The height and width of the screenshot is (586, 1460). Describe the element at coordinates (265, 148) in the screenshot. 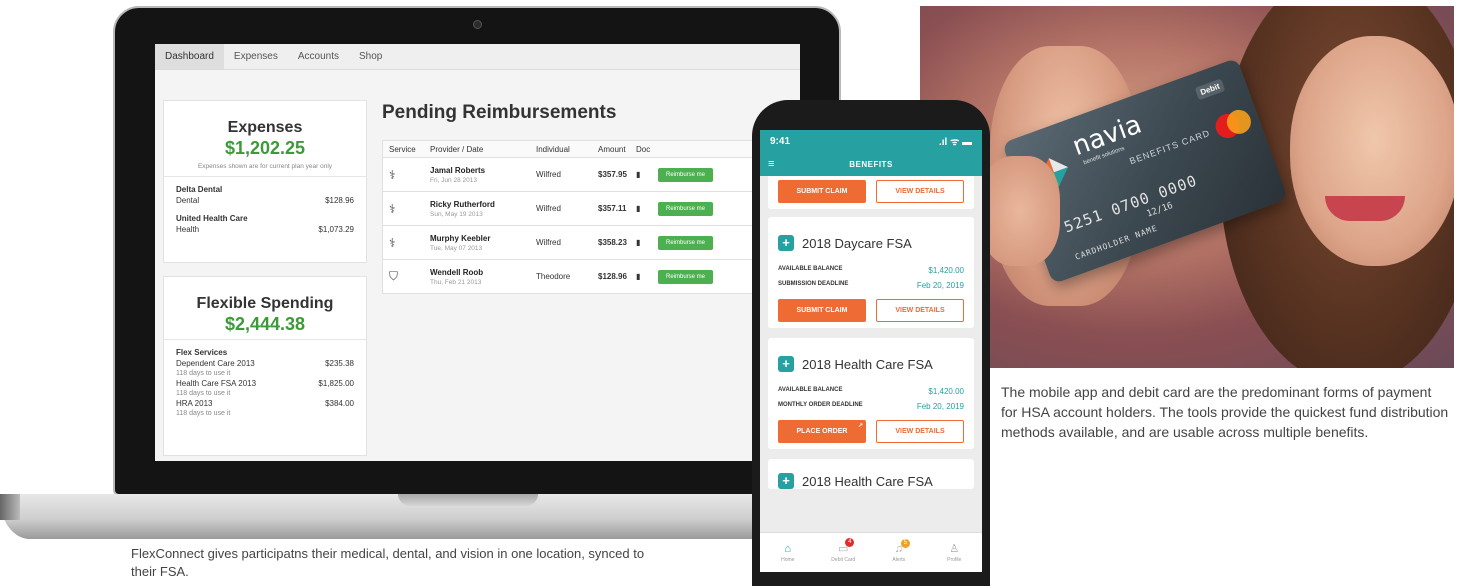

I see `expenses-amount: $1,202.25` at that location.